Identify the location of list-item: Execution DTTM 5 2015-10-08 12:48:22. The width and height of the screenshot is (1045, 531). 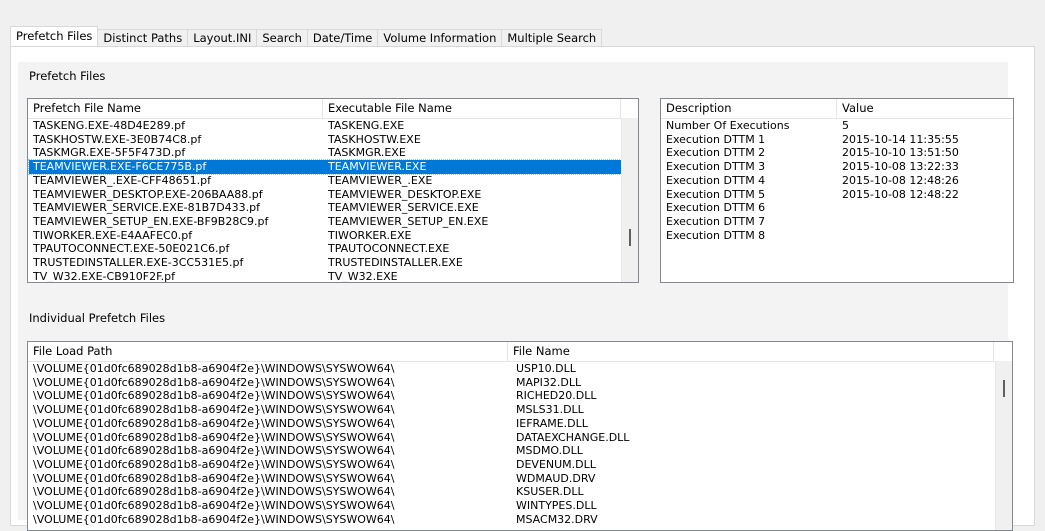
(837, 195).